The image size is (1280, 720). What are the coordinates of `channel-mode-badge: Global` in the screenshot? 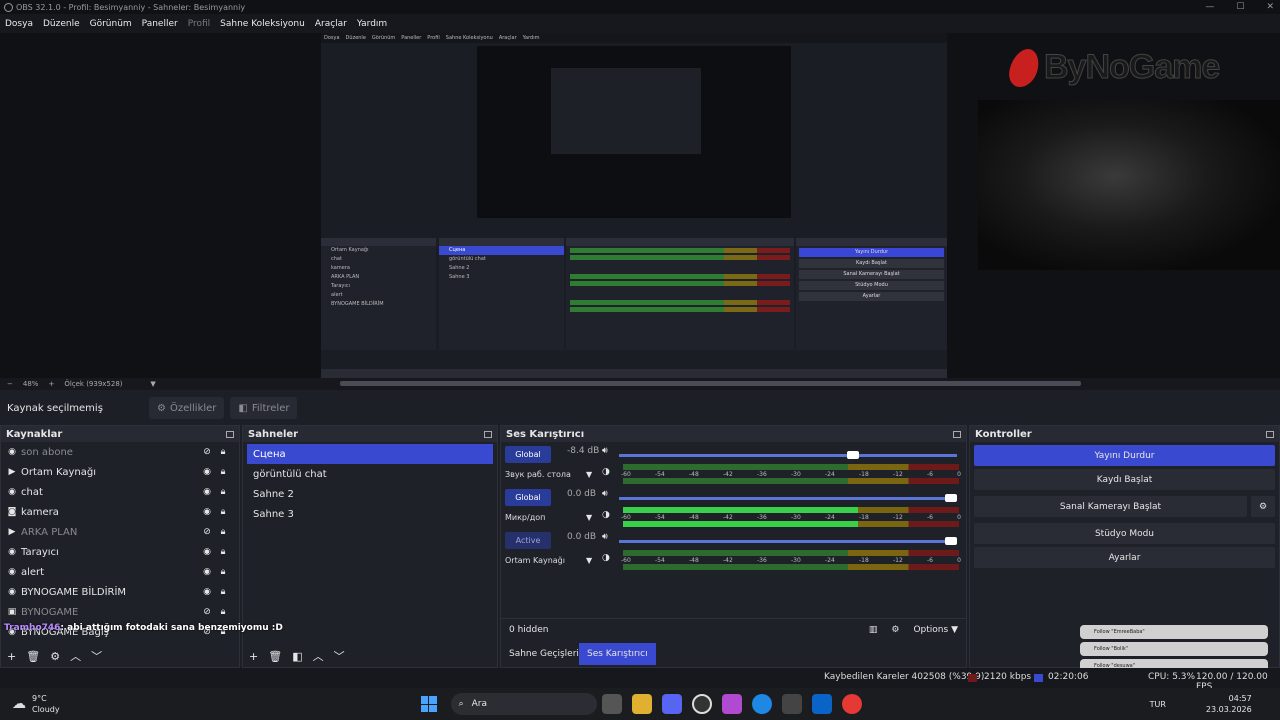 It's located at (528, 497).